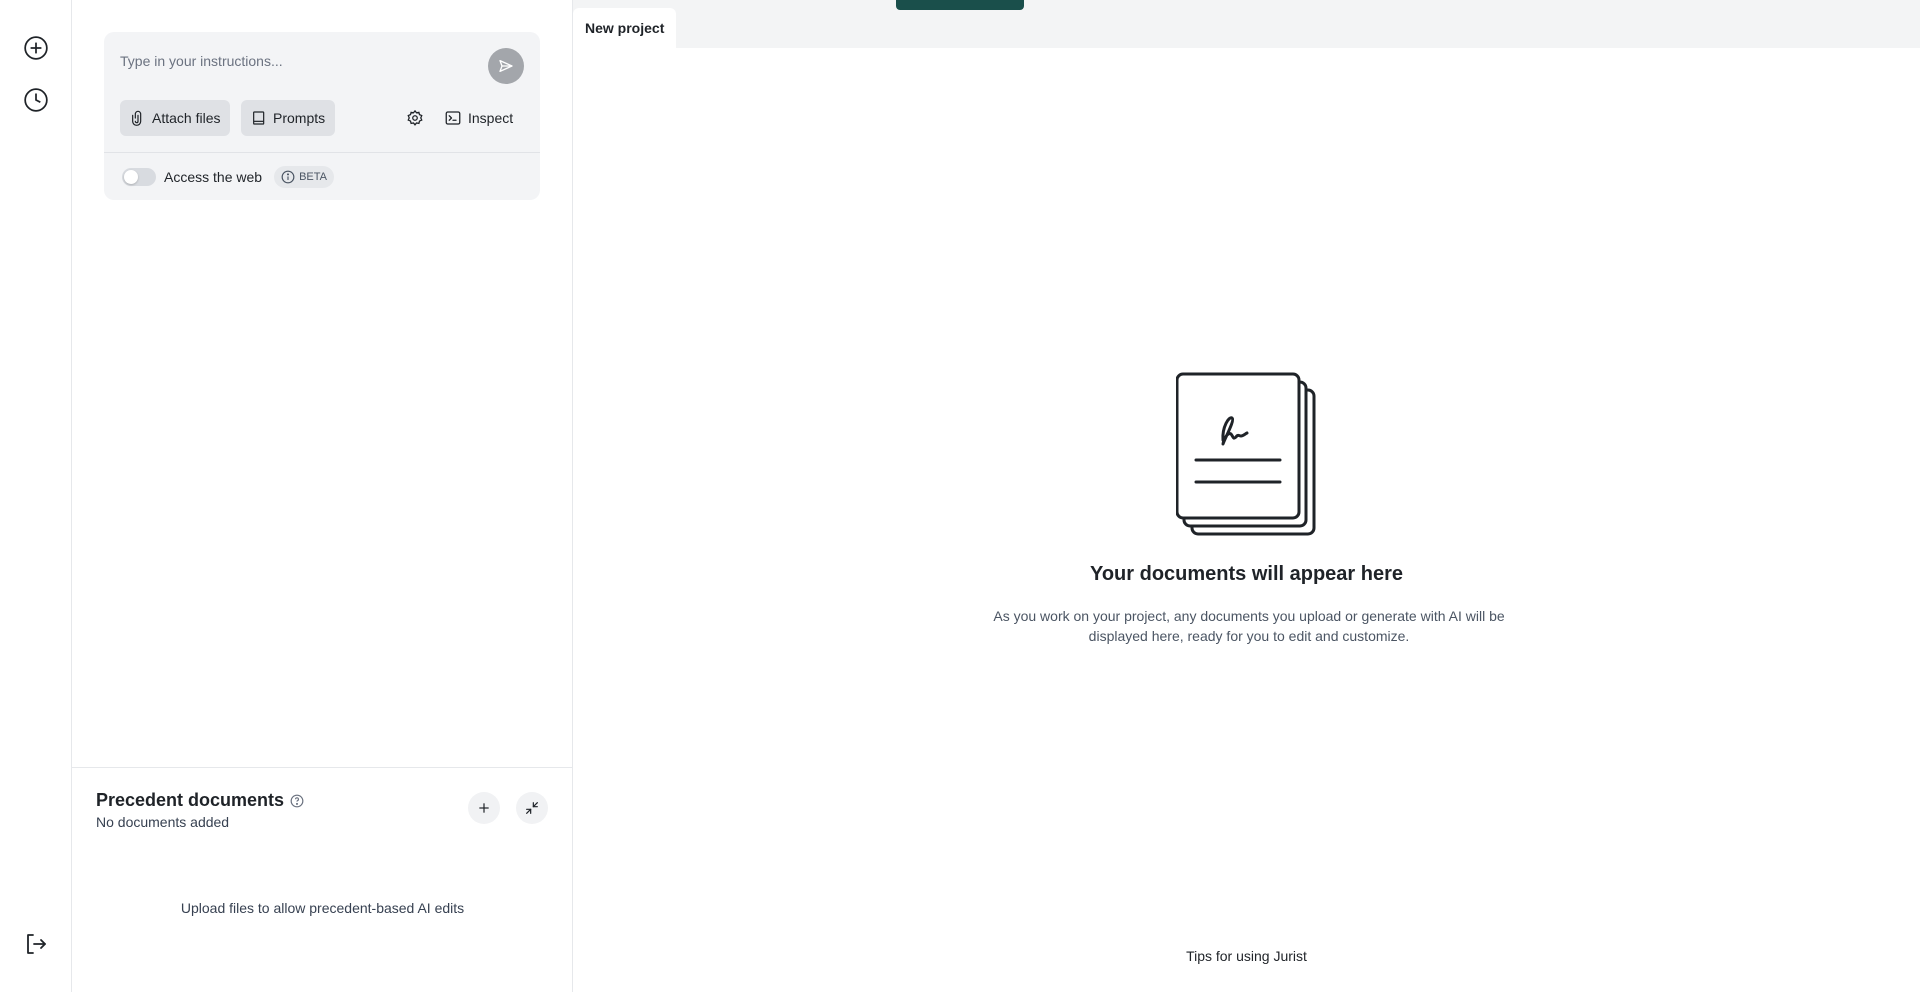  I want to click on tab-label: New project, so click(625, 28).